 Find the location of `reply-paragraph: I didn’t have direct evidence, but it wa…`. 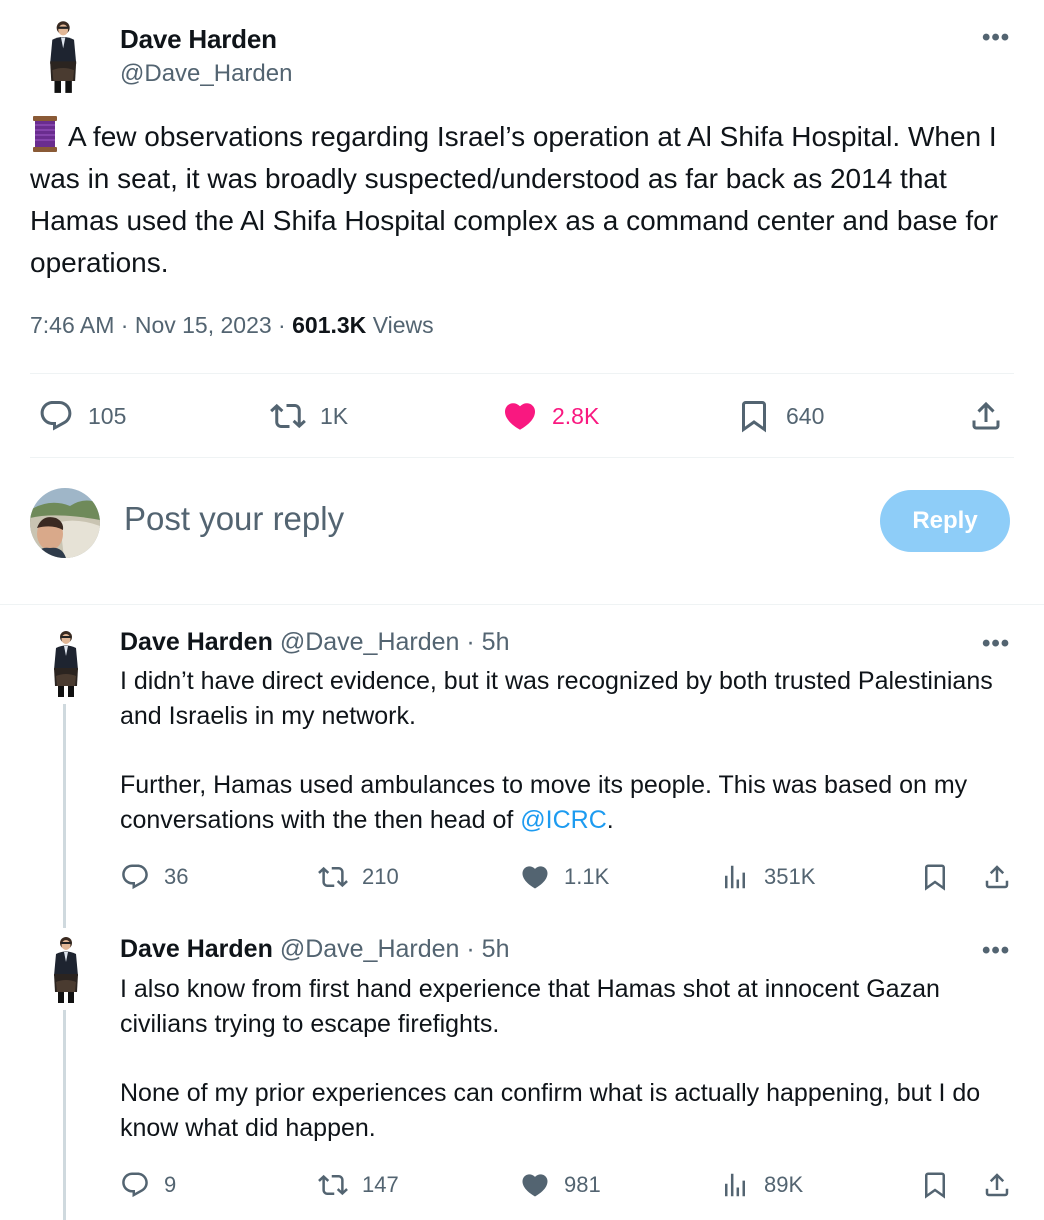

reply-paragraph: I didn’t have direct evidence, but it wa… is located at coordinates (556, 698).